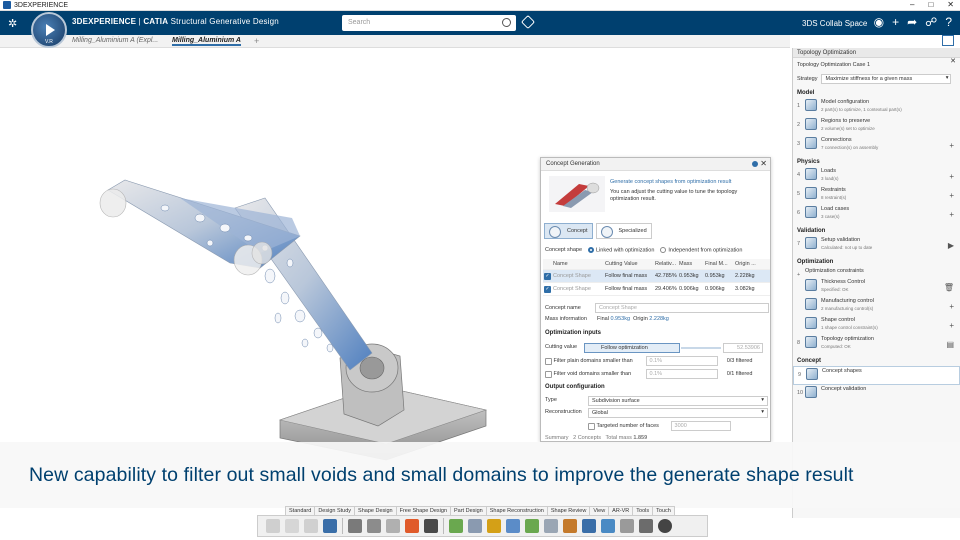 Image resolution: width=960 pixels, height=540 pixels. What do you see at coordinates (568, 231) in the screenshot?
I see `tab-concept: Concept` at bounding box center [568, 231].